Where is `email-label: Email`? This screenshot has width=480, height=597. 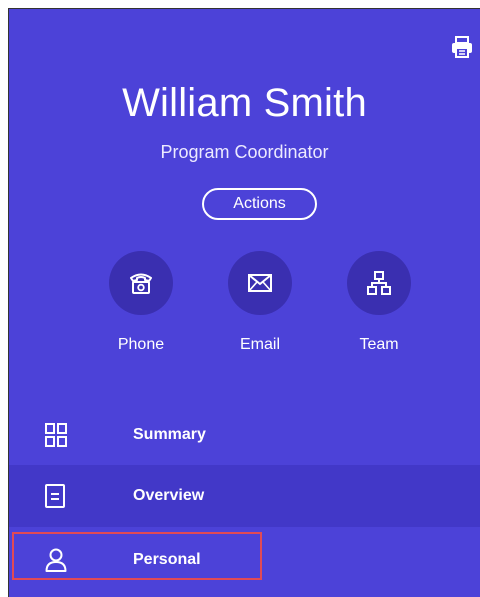 email-label: Email is located at coordinates (259, 344).